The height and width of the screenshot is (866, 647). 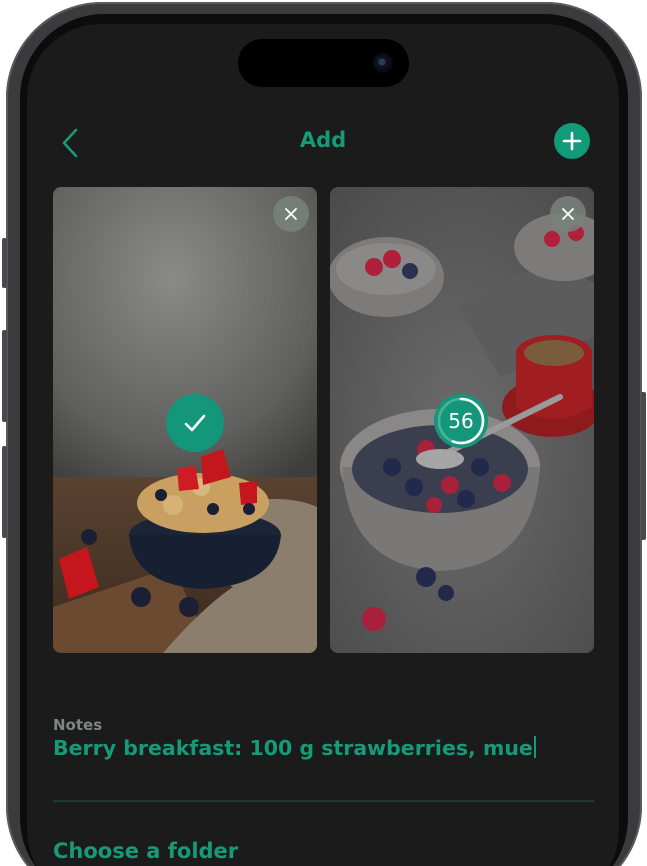 I want to click on selected-badge, so click(x=195, y=423).